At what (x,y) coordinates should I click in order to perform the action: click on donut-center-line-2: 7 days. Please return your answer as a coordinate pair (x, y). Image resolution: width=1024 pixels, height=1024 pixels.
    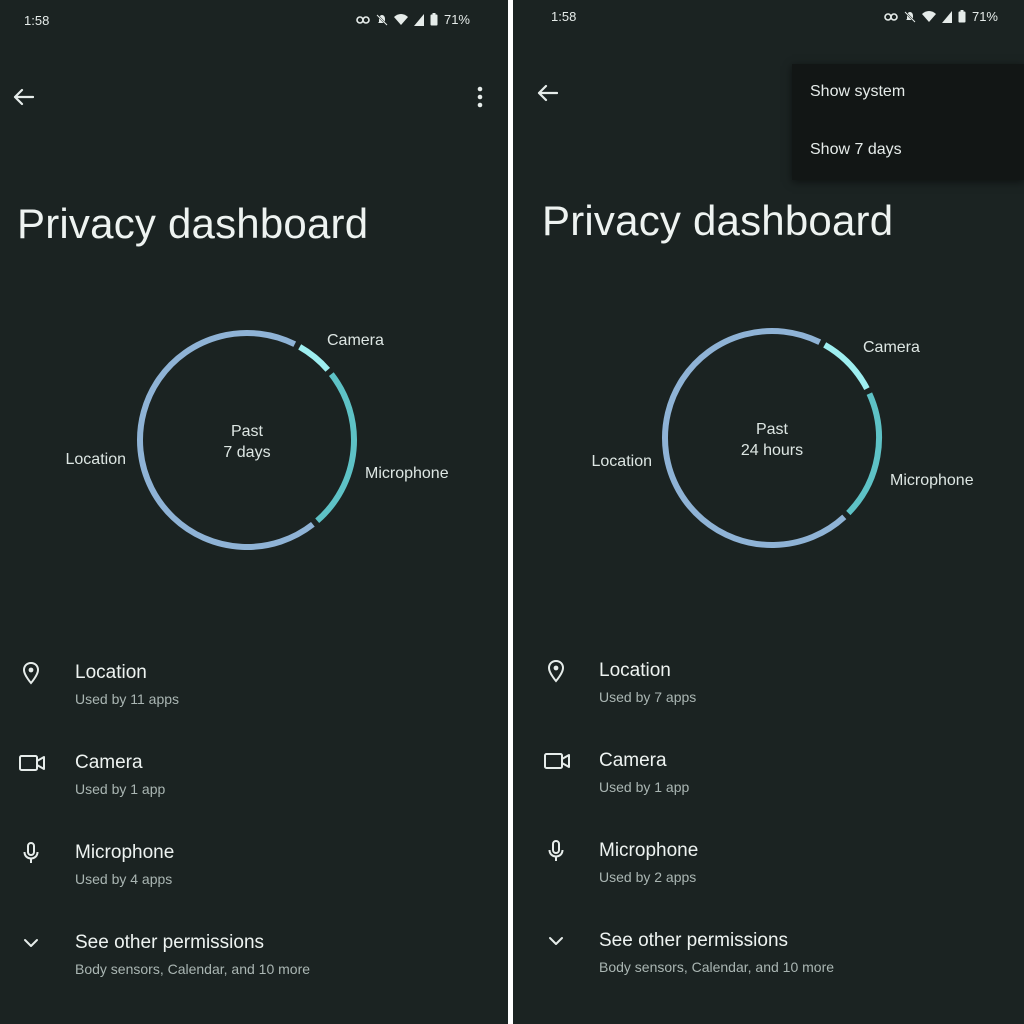
    Looking at the image, I should click on (246, 452).